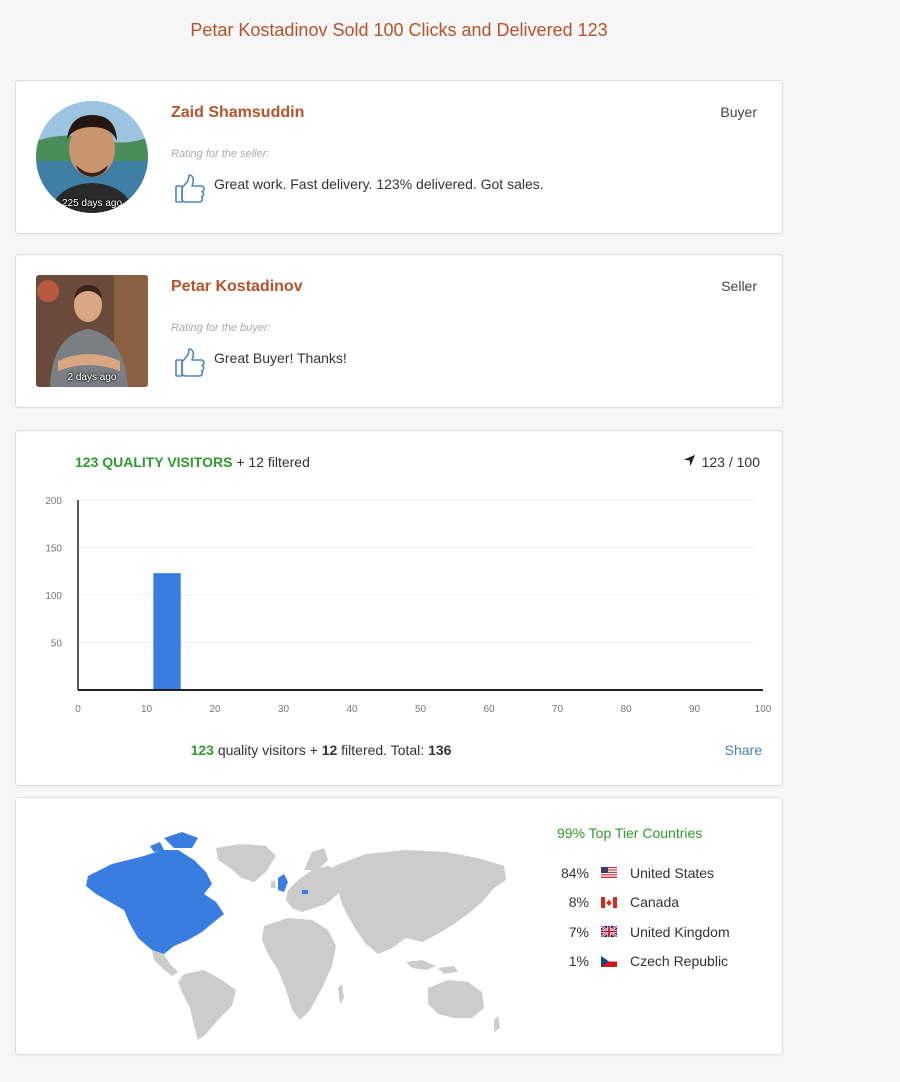 The width and height of the screenshot is (900, 1082). I want to click on us-flag-icon, so click(609, 873).